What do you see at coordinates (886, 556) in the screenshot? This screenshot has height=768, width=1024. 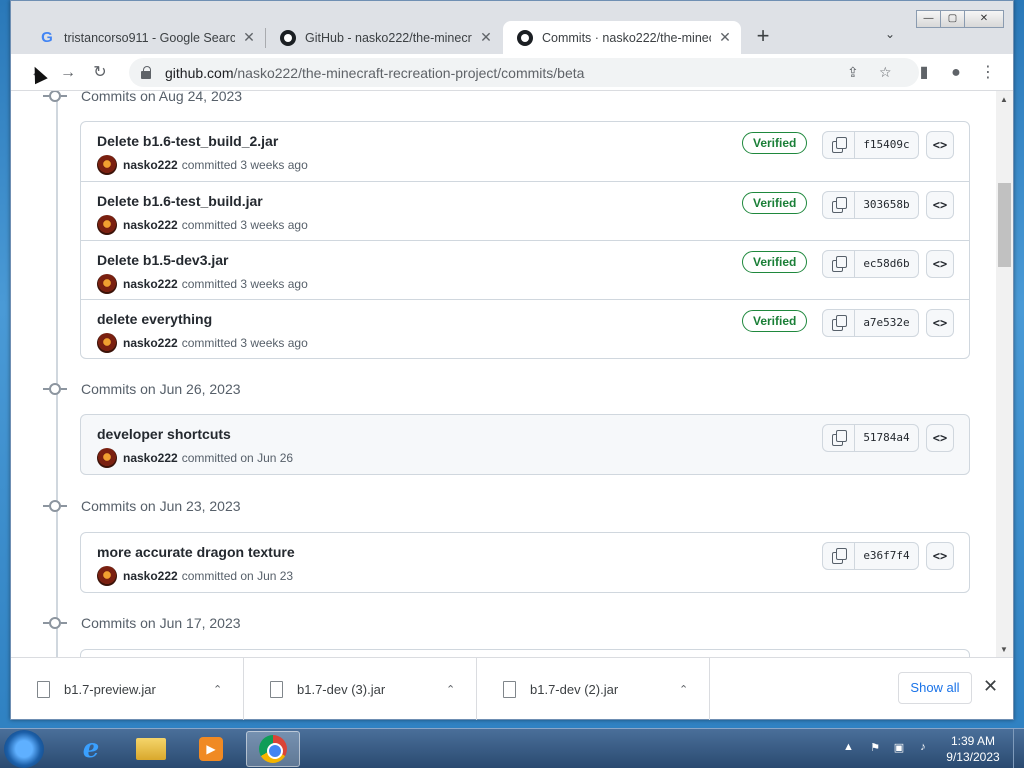 I see `commit-sha-link: e36f7f4` at bounding box center [886, 556].